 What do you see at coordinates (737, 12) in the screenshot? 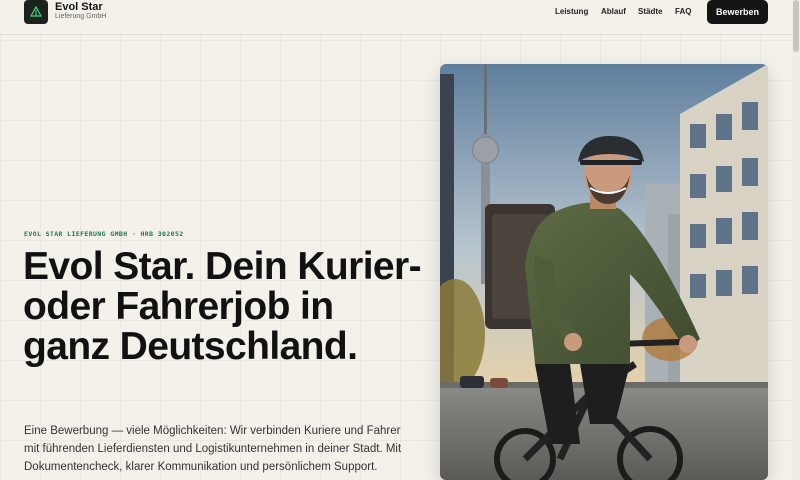
I see `apply-button: Bewerben` at bounding box center [737, 12].